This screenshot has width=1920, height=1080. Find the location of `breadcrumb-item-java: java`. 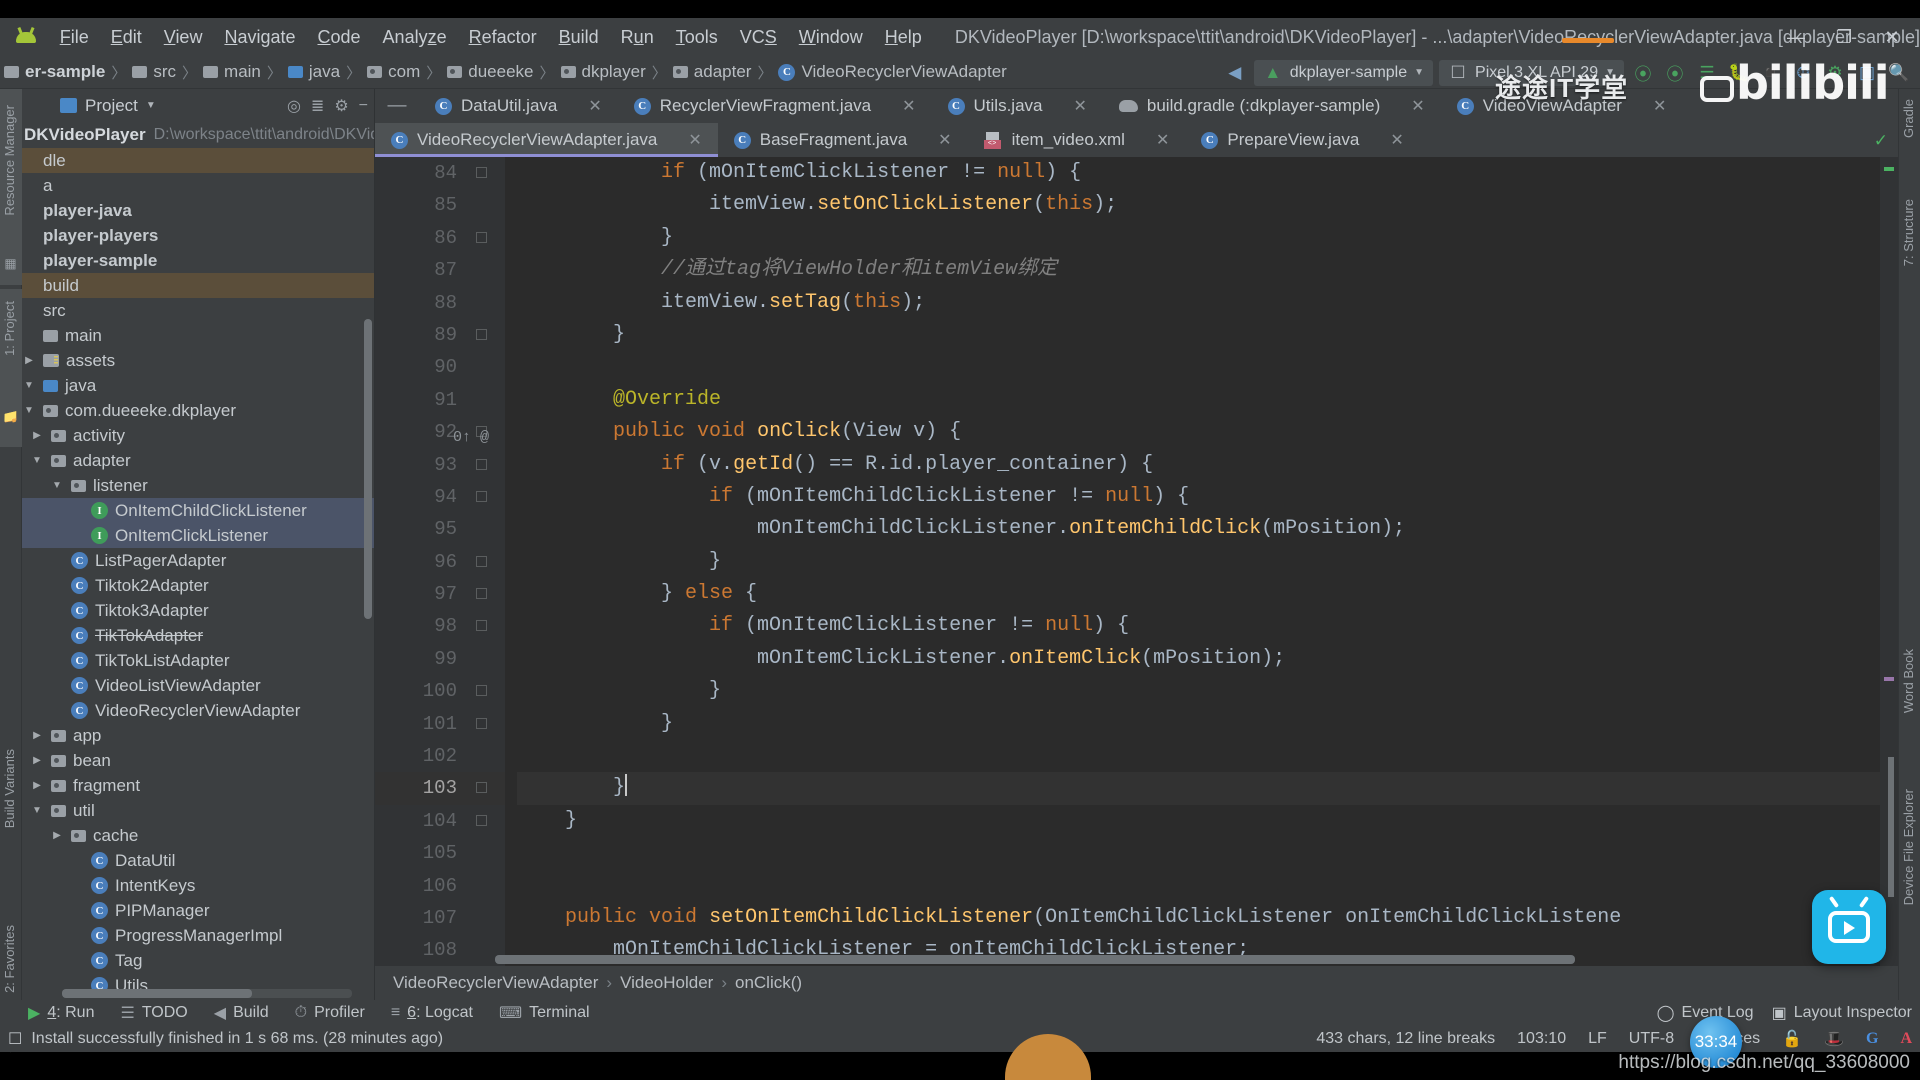

breadcrumb-item-java: java is located at coordinates (314, 72).